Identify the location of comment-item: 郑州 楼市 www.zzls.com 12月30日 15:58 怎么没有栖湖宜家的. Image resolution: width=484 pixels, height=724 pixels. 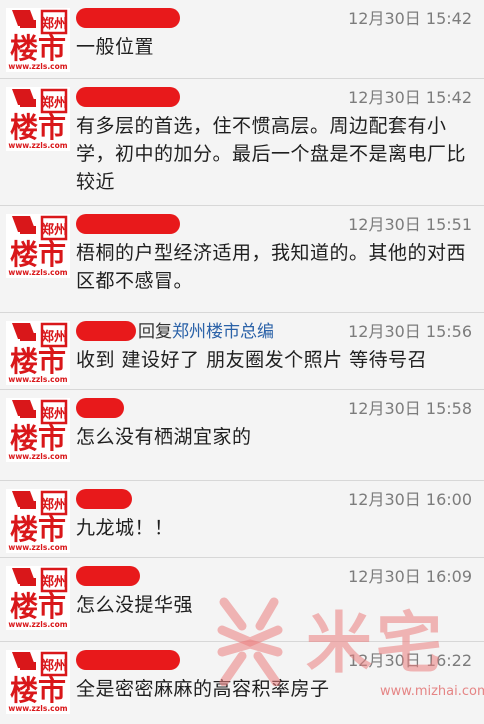
(242, 435).